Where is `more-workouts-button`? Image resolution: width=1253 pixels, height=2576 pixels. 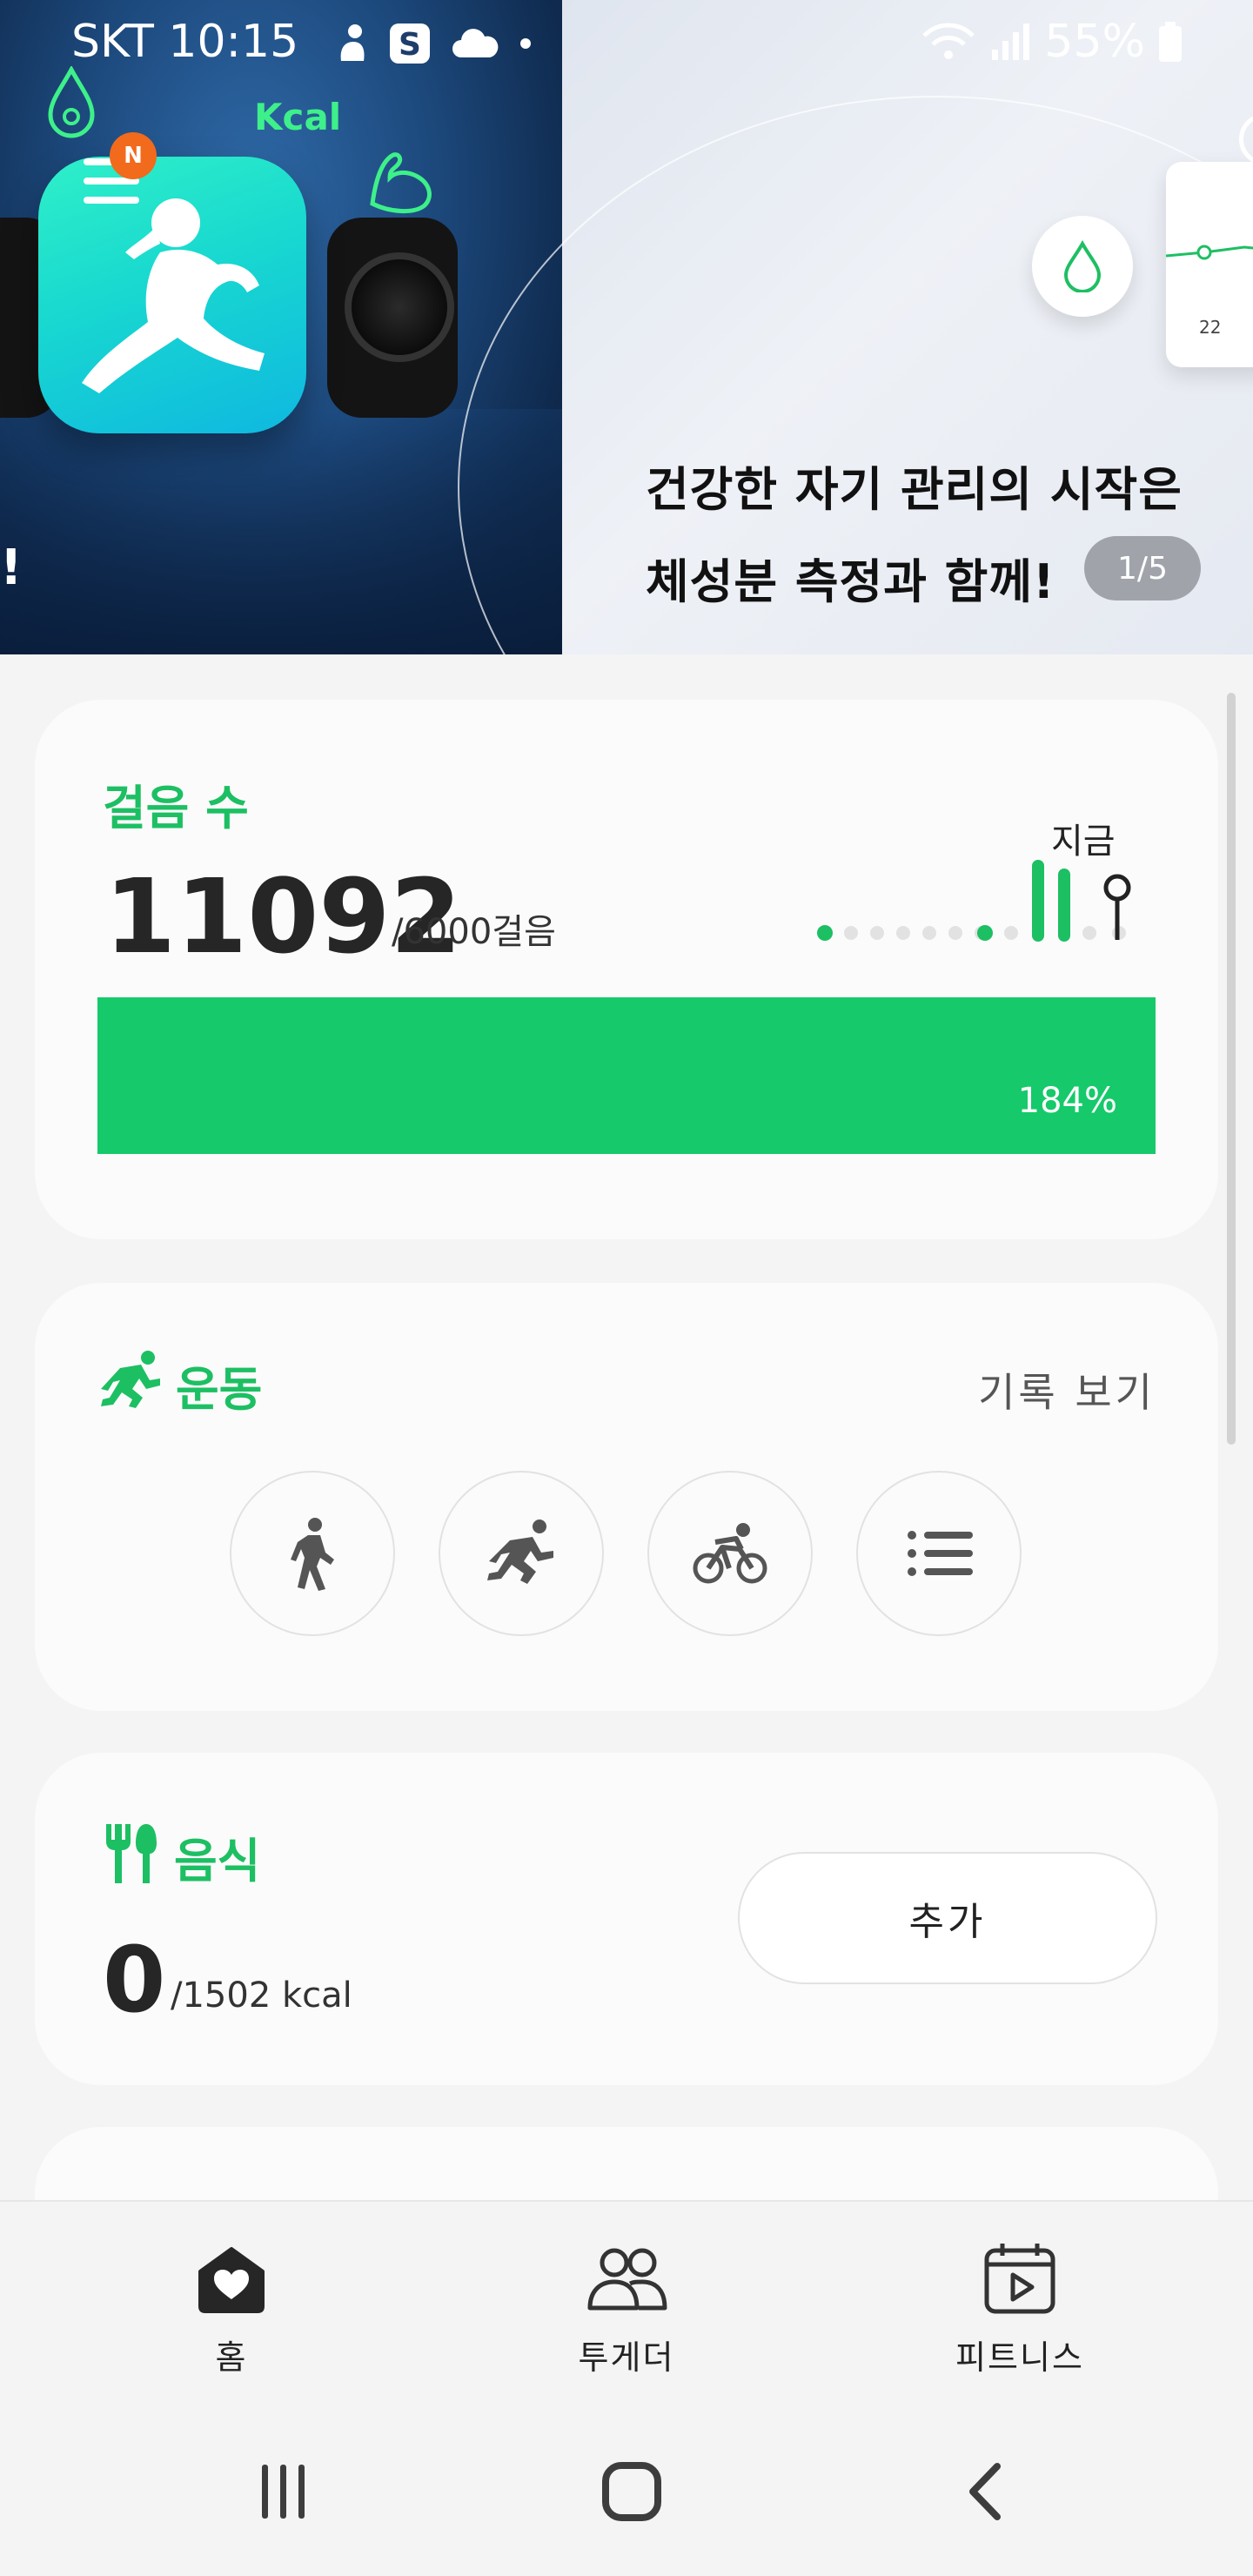
more-workouts-button is located at coordinates (939, 1553).